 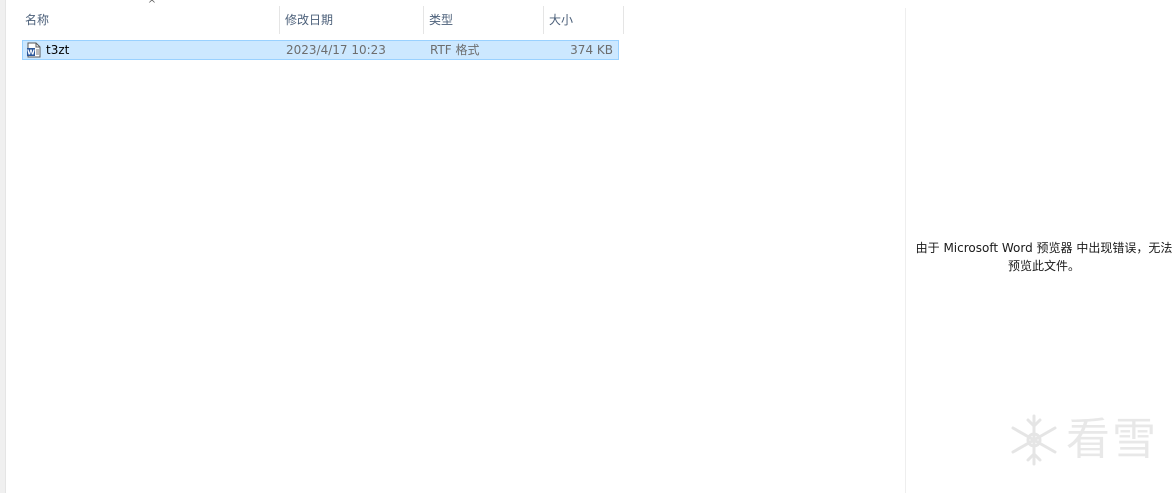 I want to click on column-header-name: 名称, so click(x=150, y=20).